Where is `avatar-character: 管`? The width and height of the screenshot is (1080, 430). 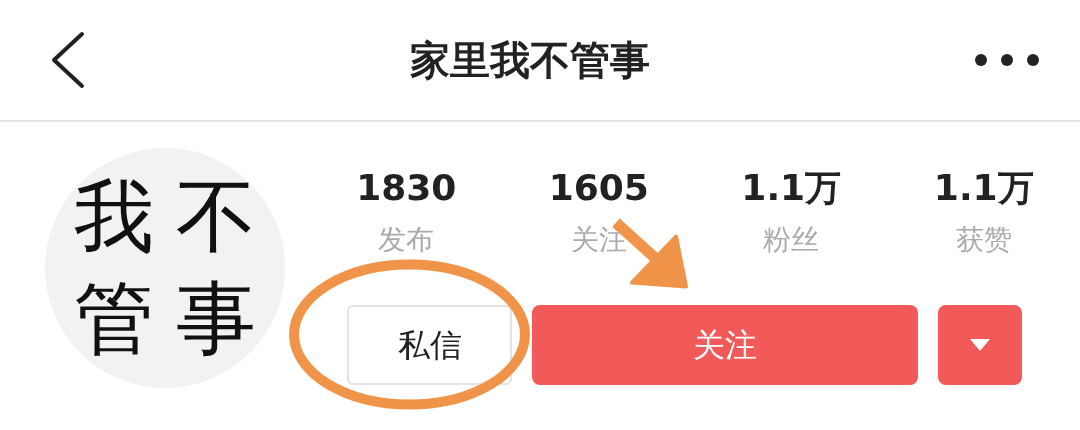 avatar-character: 管 is located at coordinates (114, 319).